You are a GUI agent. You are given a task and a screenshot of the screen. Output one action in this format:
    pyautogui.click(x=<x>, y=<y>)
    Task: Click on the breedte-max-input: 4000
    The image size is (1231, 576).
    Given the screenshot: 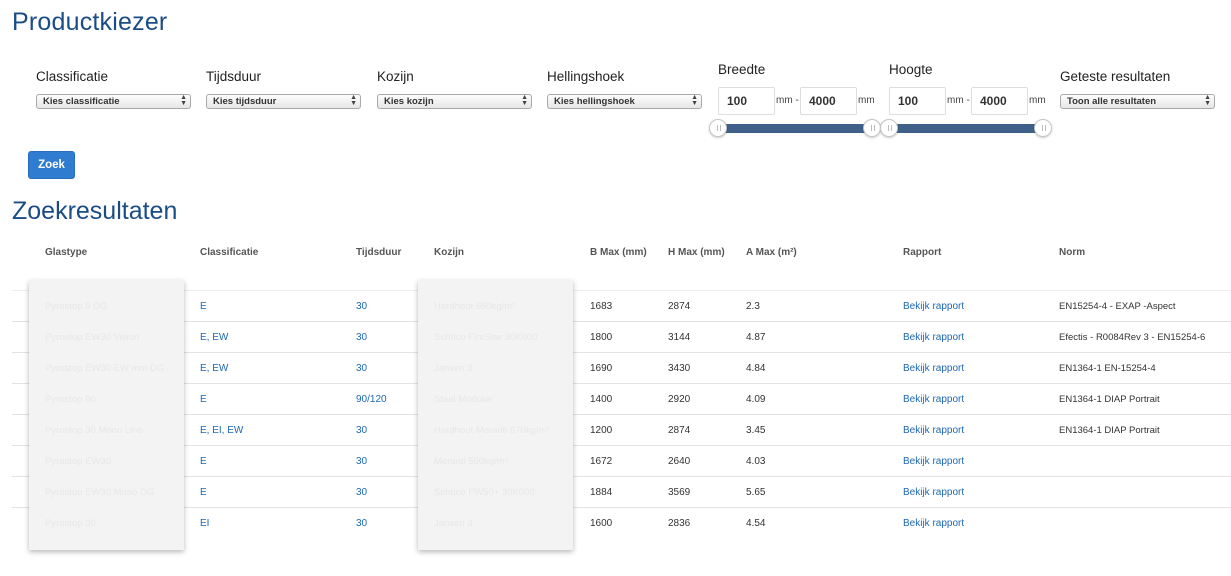 What is the action you would take?
    pyautogui.click(x=828, y=101)
    